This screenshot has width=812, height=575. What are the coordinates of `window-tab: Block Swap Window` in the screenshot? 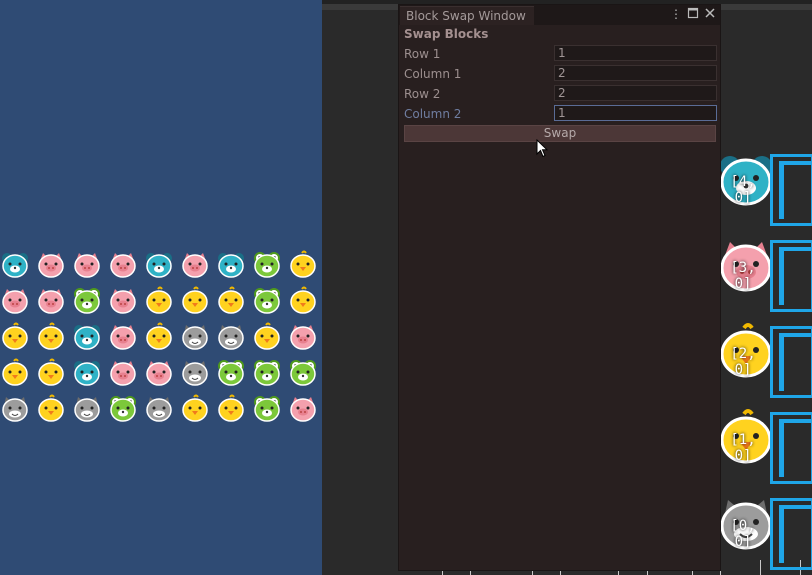 It's located at (467, 15).